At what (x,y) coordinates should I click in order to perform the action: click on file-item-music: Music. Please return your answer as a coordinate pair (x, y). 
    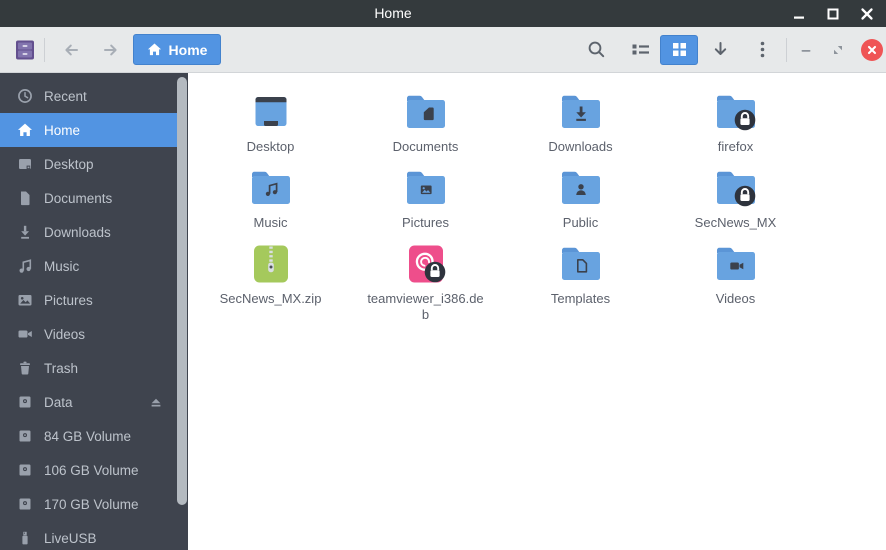
    Looking at the image, I should click on (270, 194).